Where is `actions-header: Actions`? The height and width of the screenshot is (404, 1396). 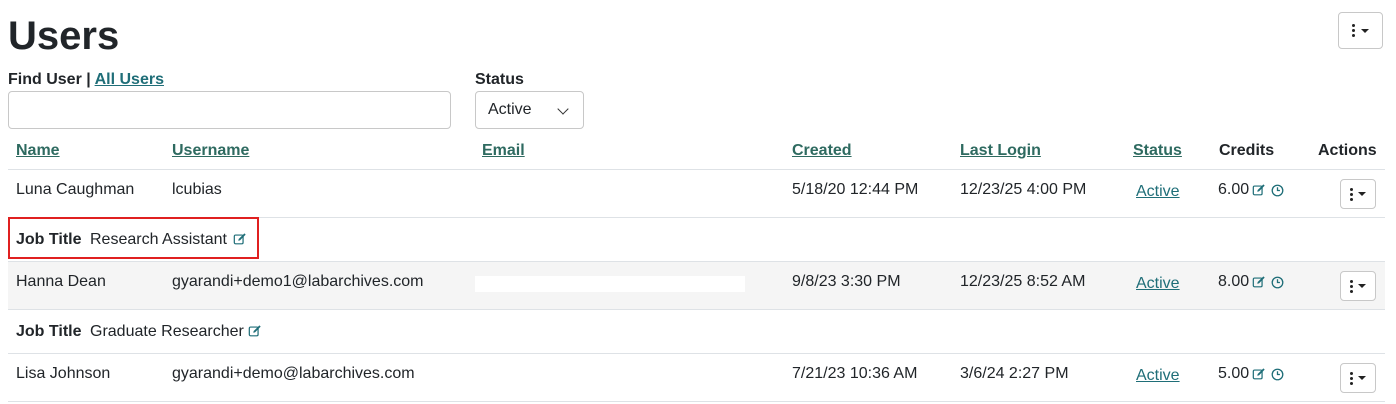 actions-header: Actions is located at coordinates (1347, 150).